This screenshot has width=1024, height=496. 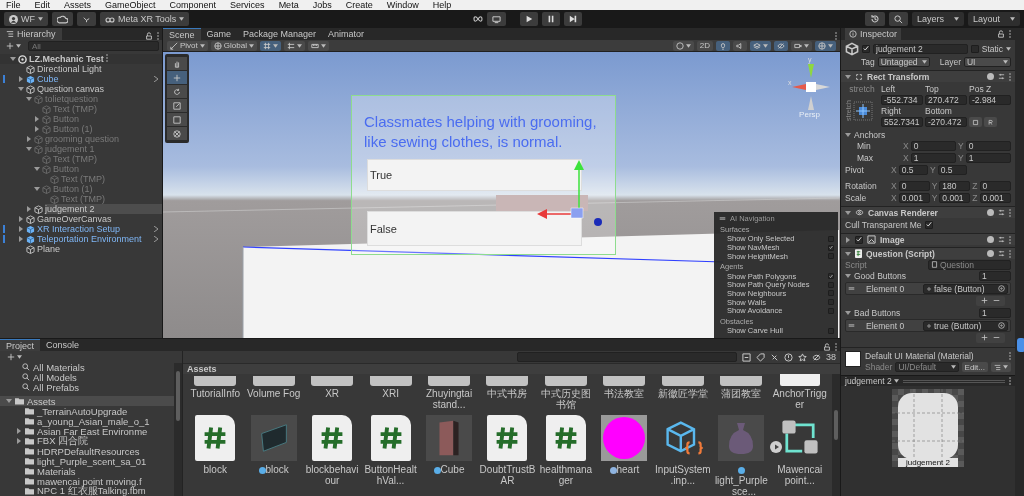 I want to click on menu-item: Services, so click(x=247, y=5).